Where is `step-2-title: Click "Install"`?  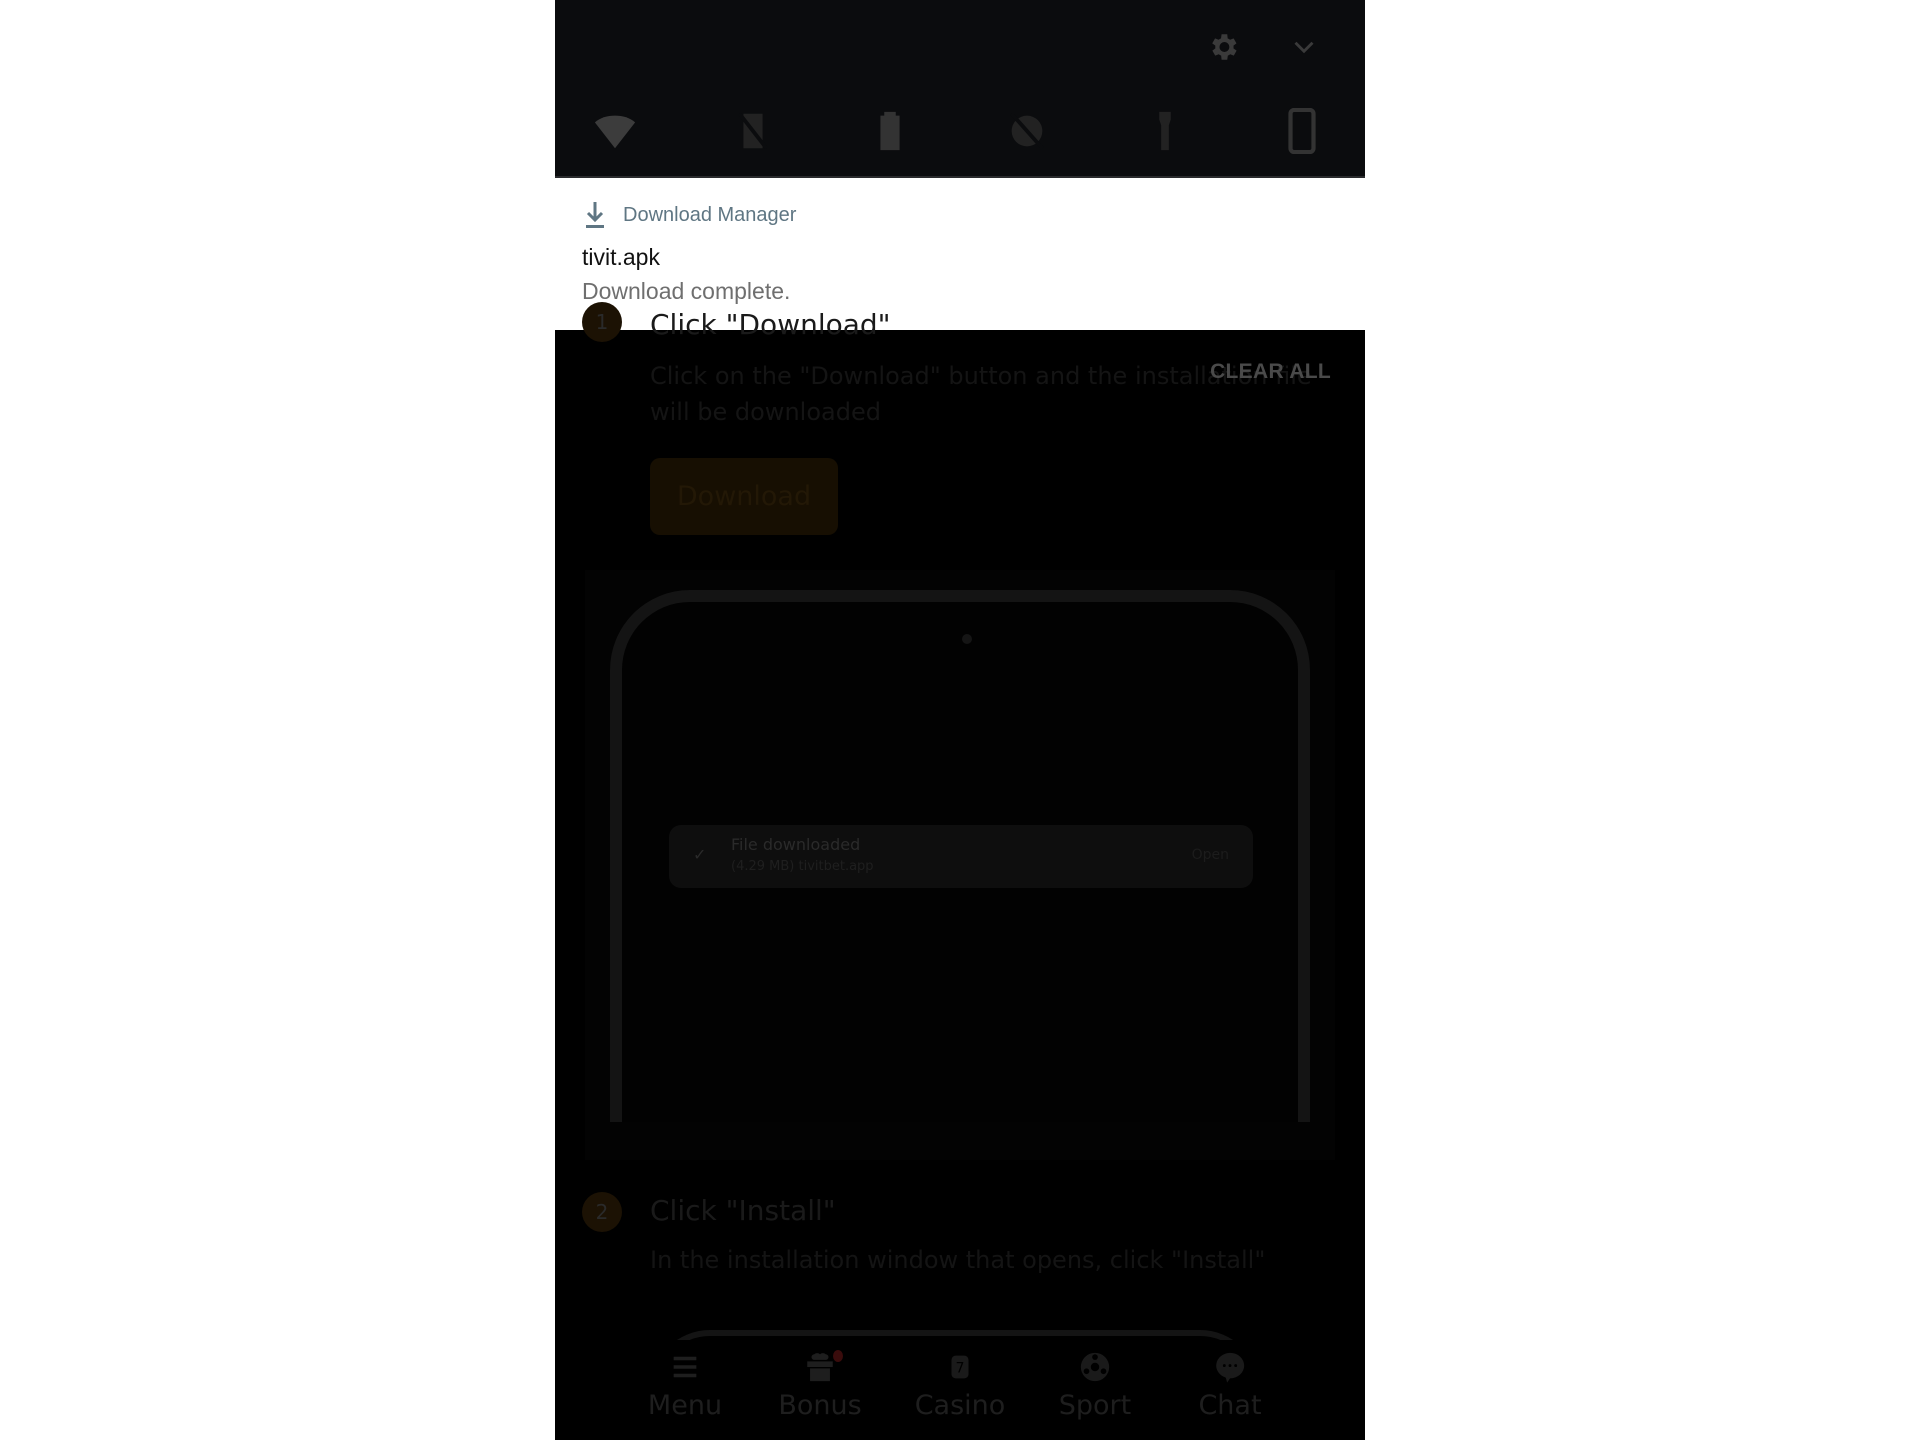 step-2-title: Click "Install" is located at coordinates (743, 1210).